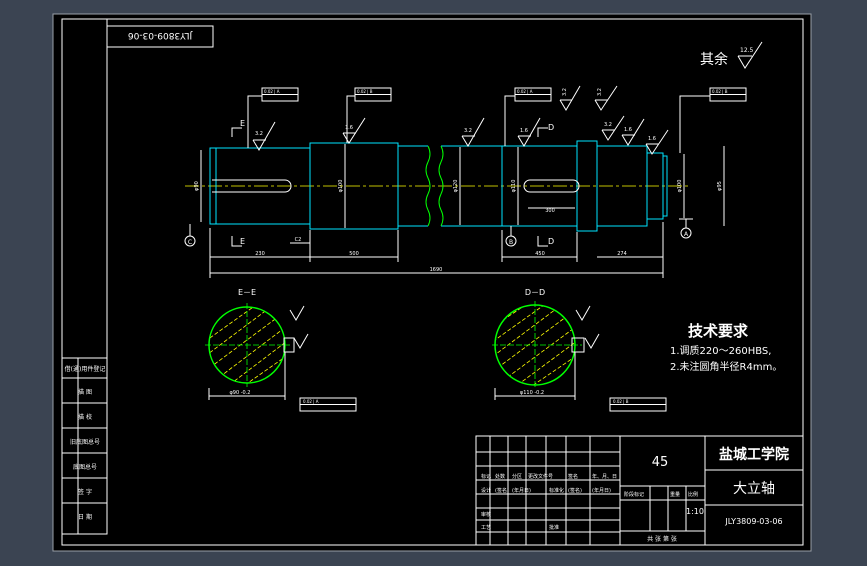  What do you see at coordinates (532, 393) in the screenshot?
I see `section-d-dim: φ110 -0.2` at bounding box center [532, 393].